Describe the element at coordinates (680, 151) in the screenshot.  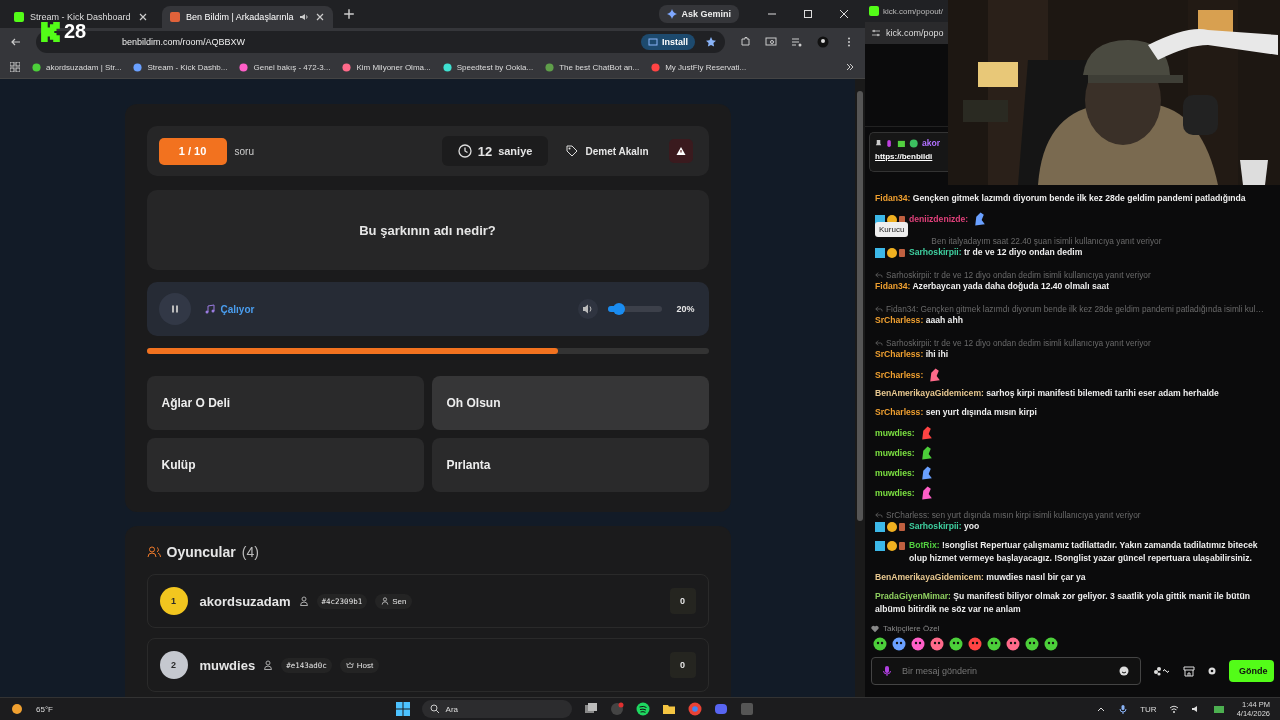
I see `report-button` at that location.